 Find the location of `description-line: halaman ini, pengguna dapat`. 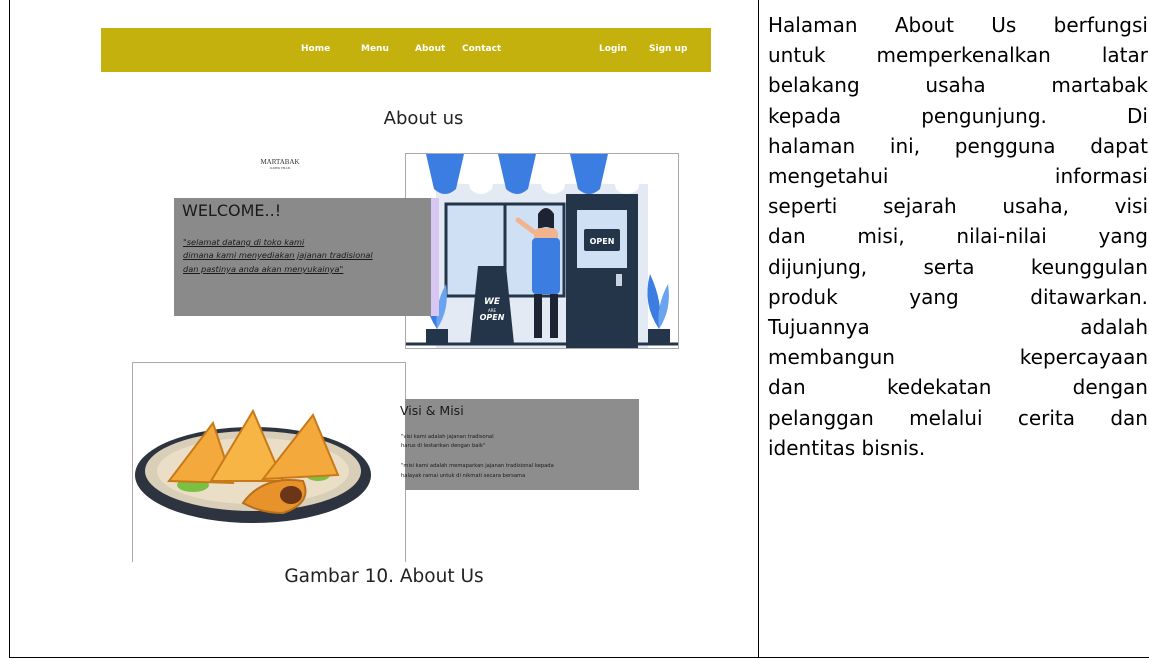

description-line: halaman ini, pengguna dapat is located at coordinates (958, 145).